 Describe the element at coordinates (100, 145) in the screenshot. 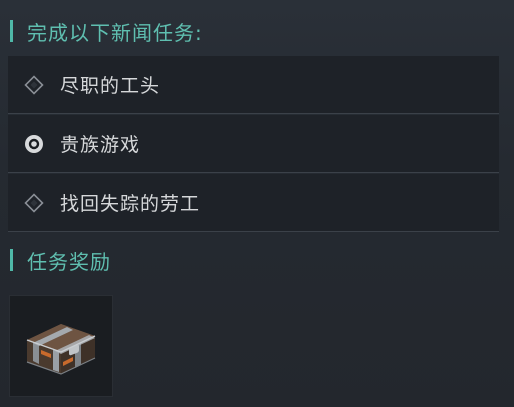

I see `task-label: 贵族游戏` at that location.